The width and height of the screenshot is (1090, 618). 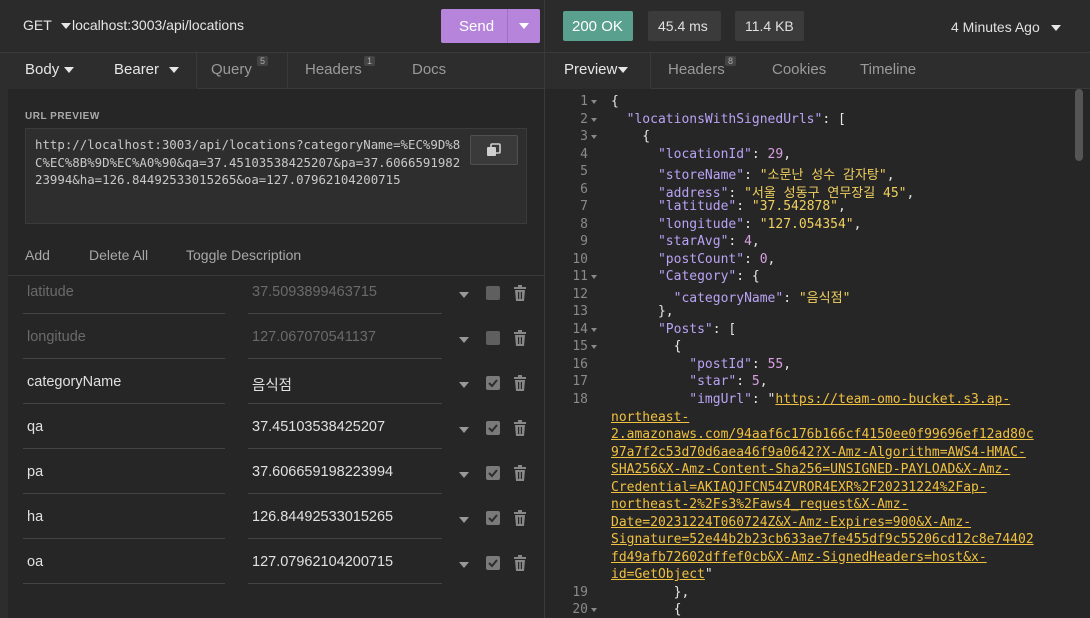 What do you see at coordinates (891, 70) in the screenshot?
I see `tab-timeline: Timeline` at bounding box center [891, 70].